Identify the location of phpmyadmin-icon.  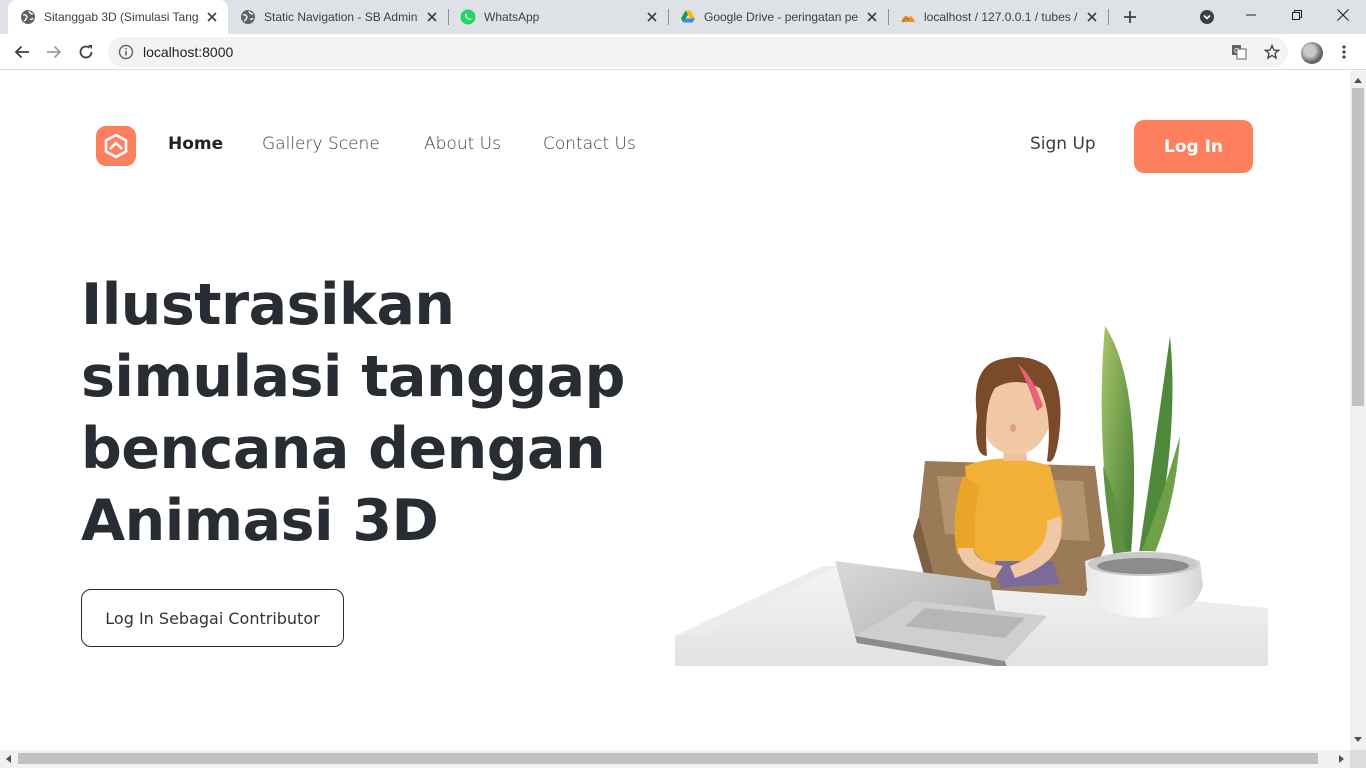
(908, 17).